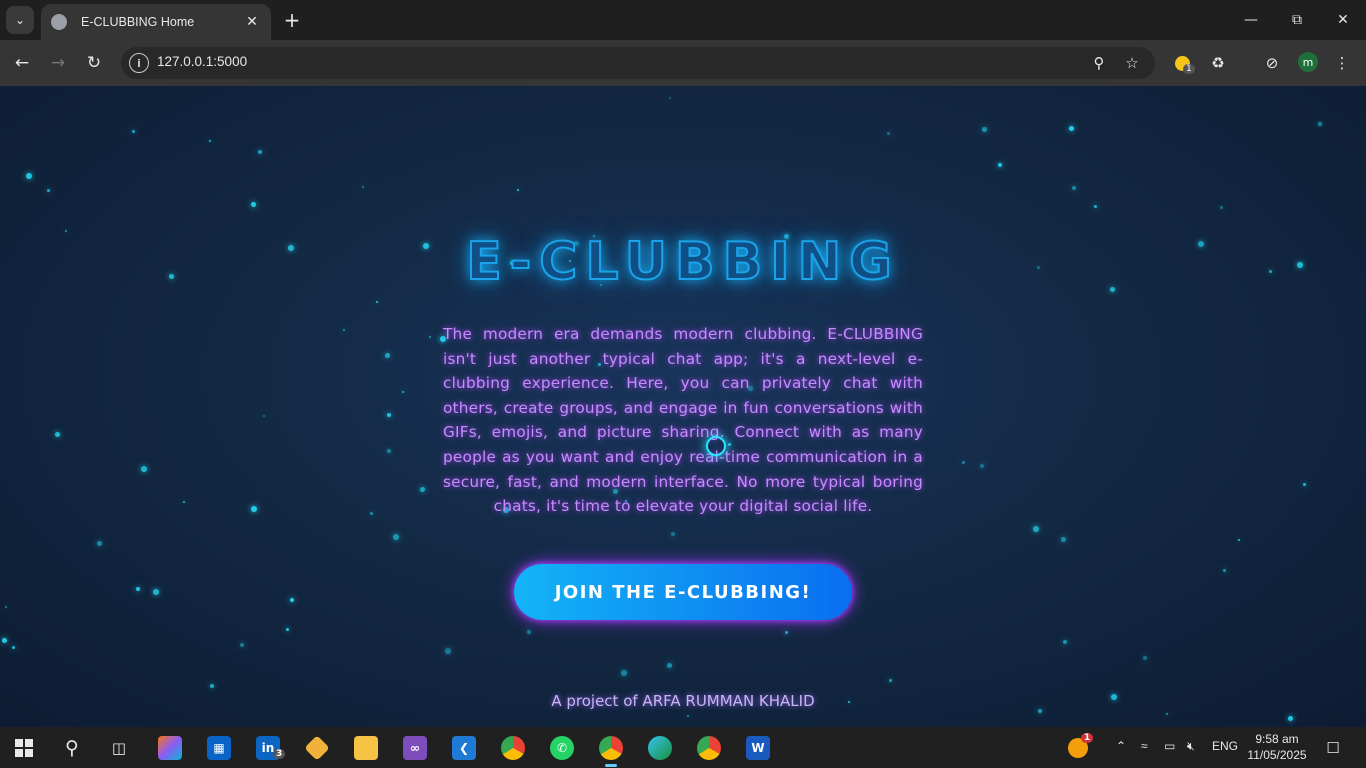  I want to click on address-bar: i 127.0.0.1:5000 ⚲ ☆, so click(638, 63).